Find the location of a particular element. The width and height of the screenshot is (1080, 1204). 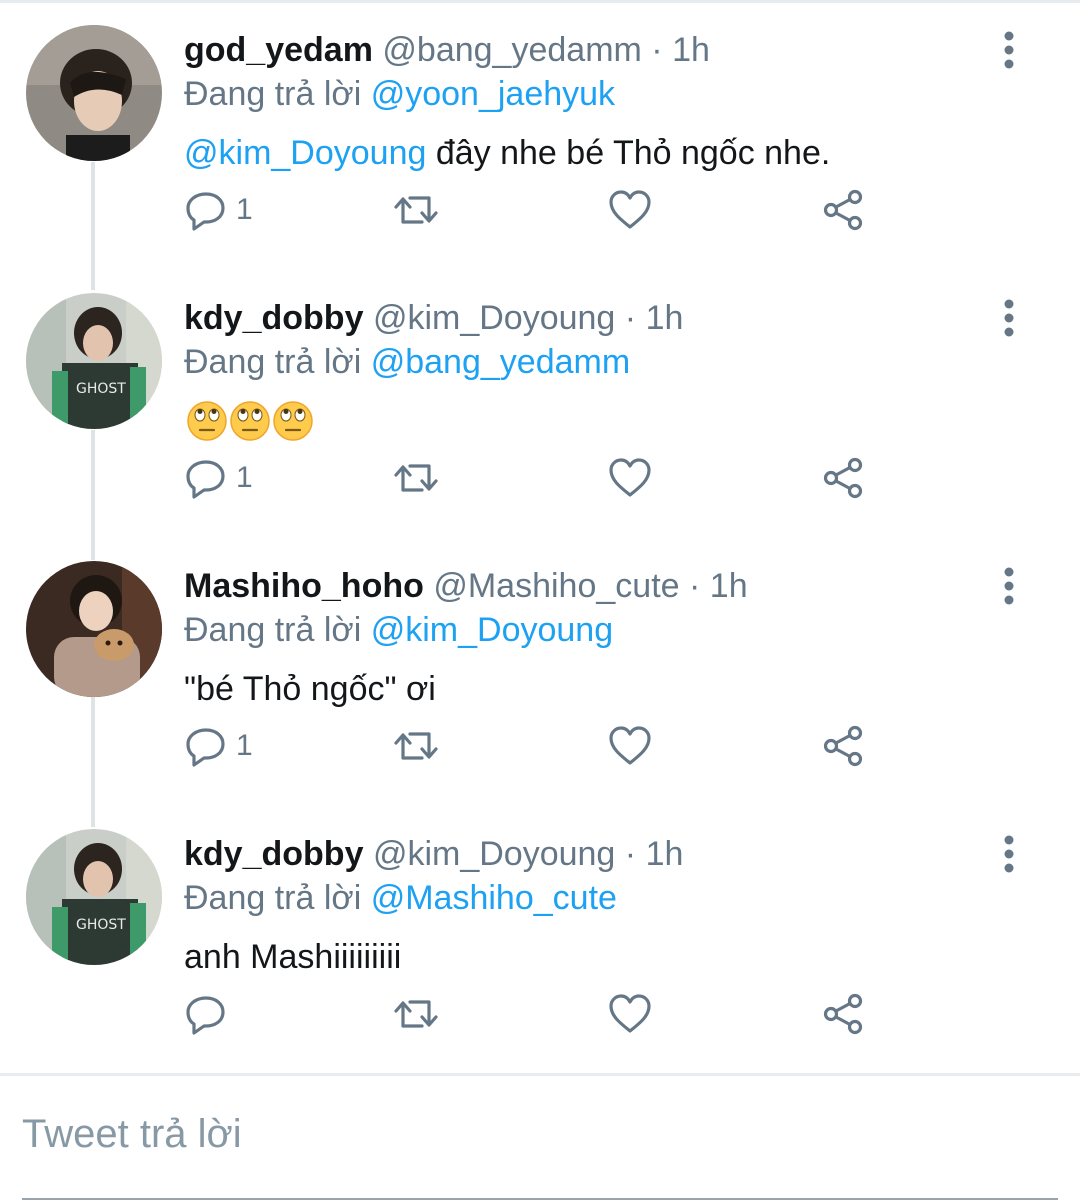

tweet-text: "bé Thỏ ngốc" ơi is located at coordinates (310, 689).